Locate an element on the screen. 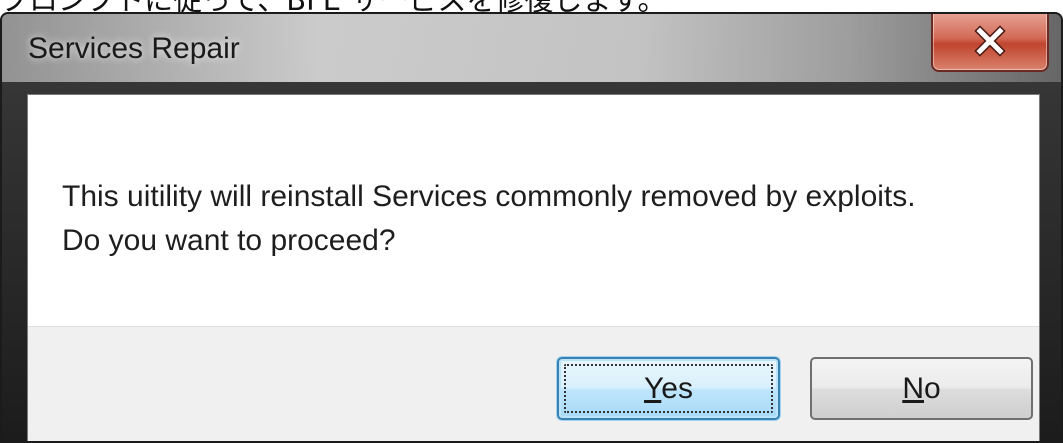 This screenshot has height=443, width=1063. close-icon is located at coordinates (990, 41).